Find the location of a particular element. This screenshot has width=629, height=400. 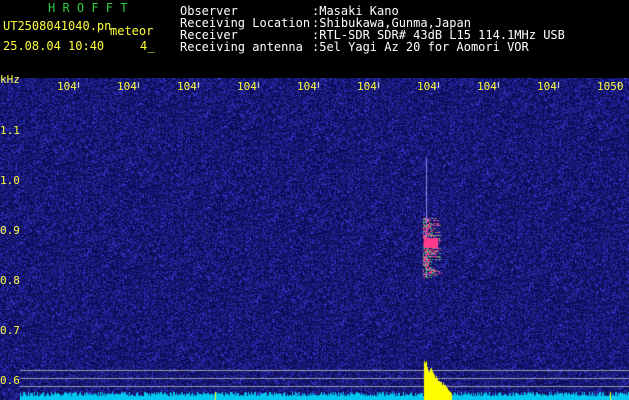

antenna-label: Receiving antenna is located at coordinates (241, 47).